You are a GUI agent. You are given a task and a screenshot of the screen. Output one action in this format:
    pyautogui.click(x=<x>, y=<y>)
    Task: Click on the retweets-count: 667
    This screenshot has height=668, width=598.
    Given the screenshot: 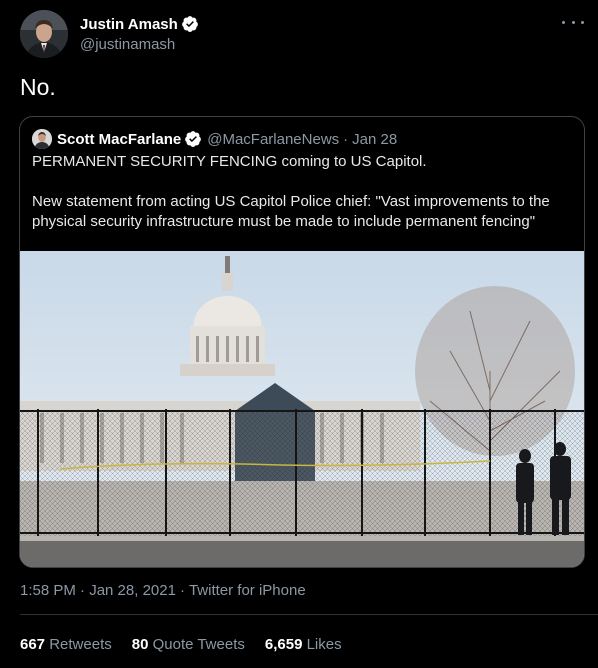 What is the action you would take?
    pyautogui.click(x=33, y=644)
    